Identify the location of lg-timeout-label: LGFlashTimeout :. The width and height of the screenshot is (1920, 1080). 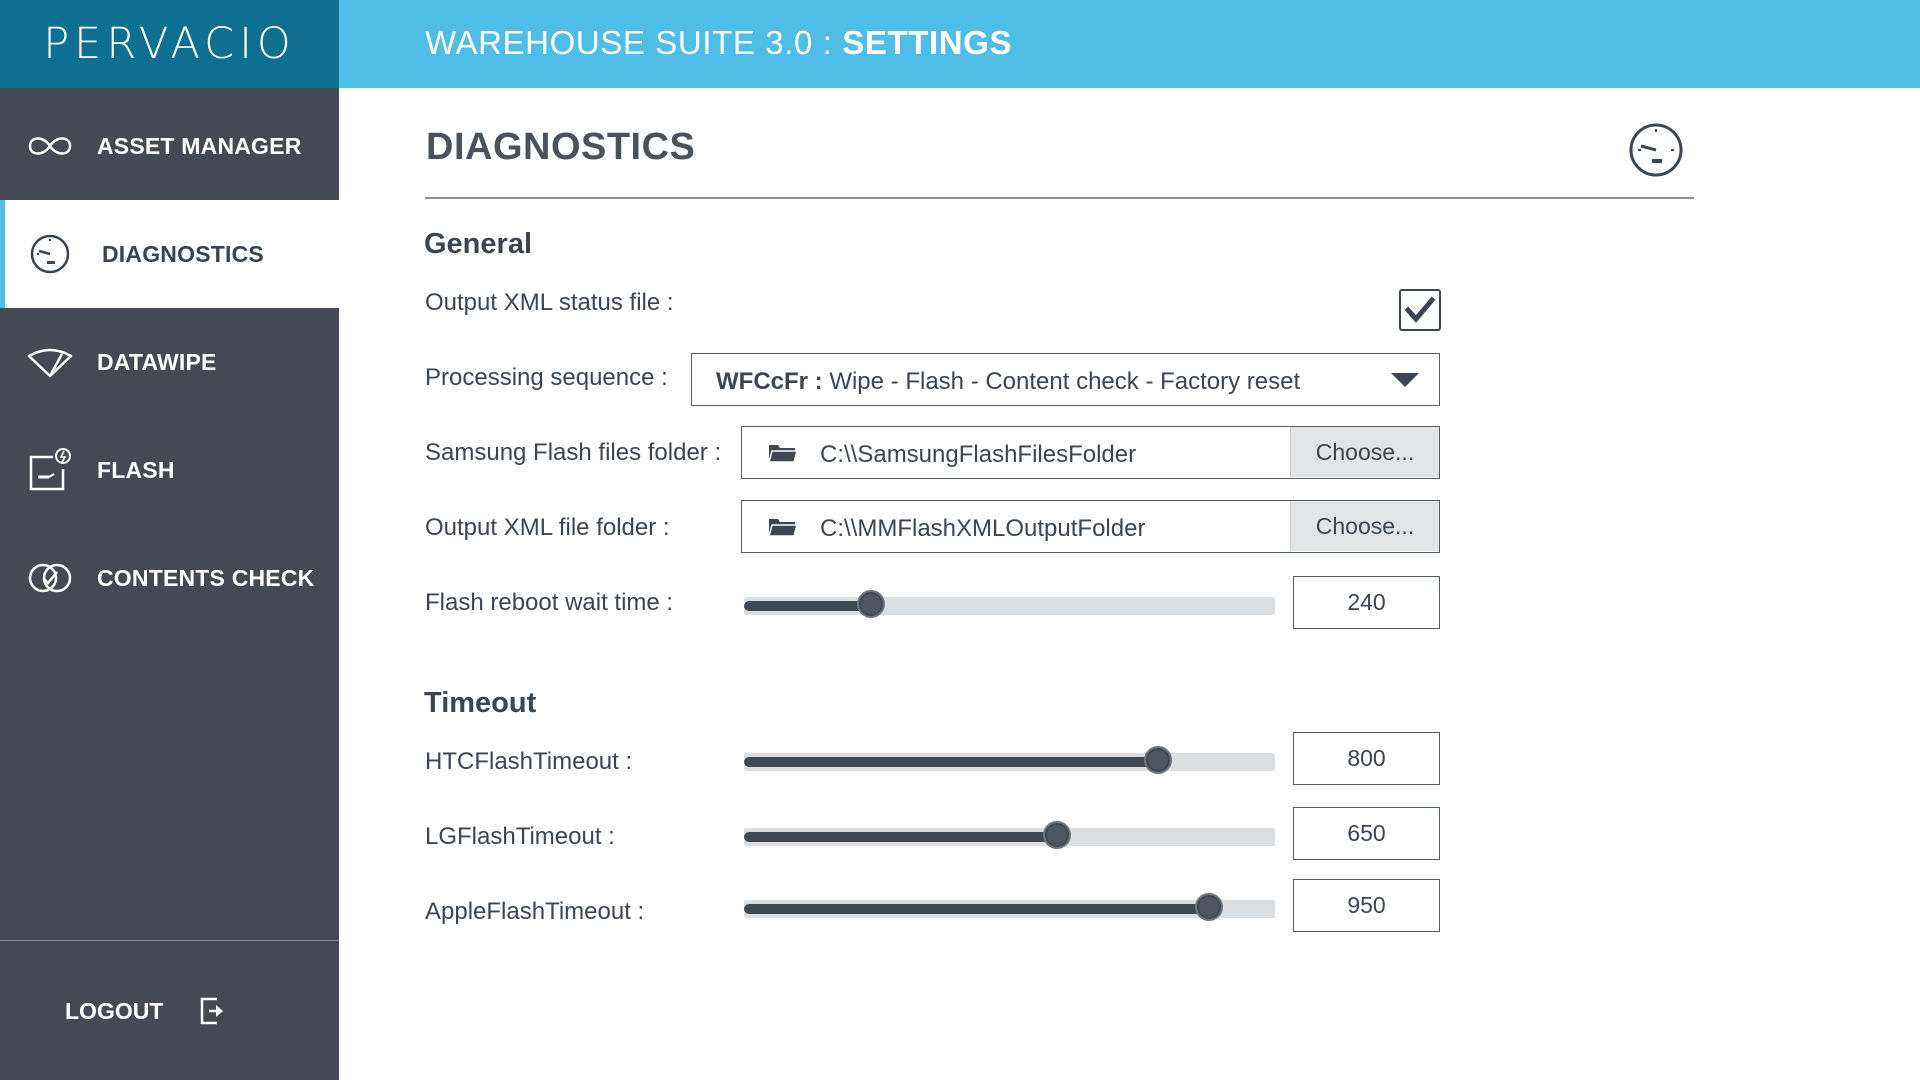
(520, 836).